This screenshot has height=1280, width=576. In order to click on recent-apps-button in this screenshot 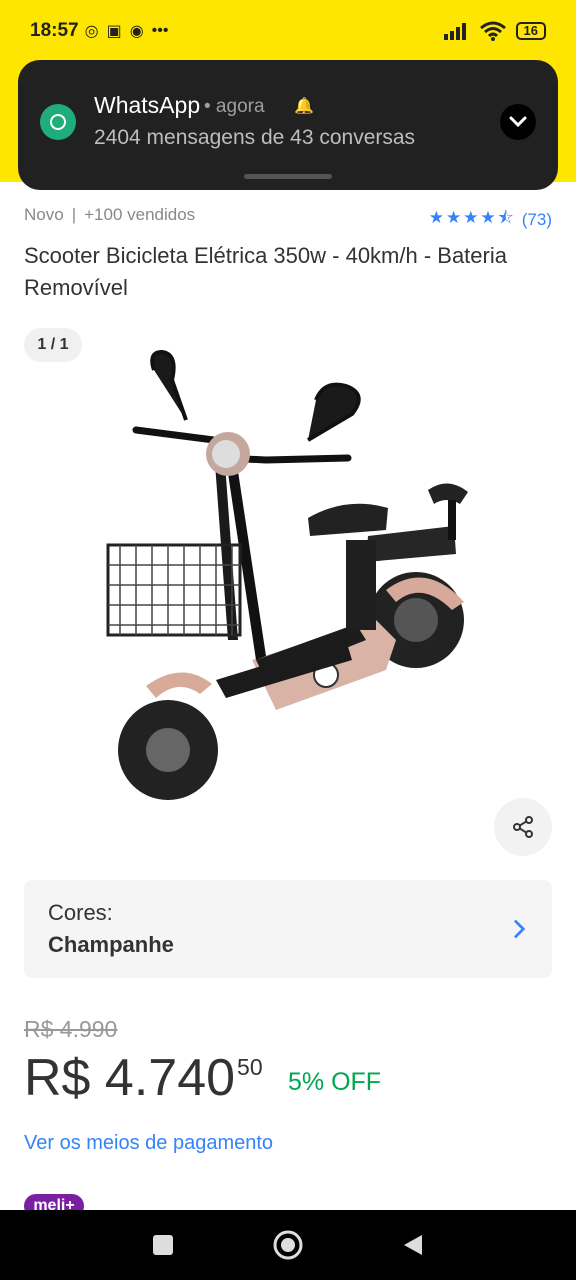, I will do `click(163, 1245)`.